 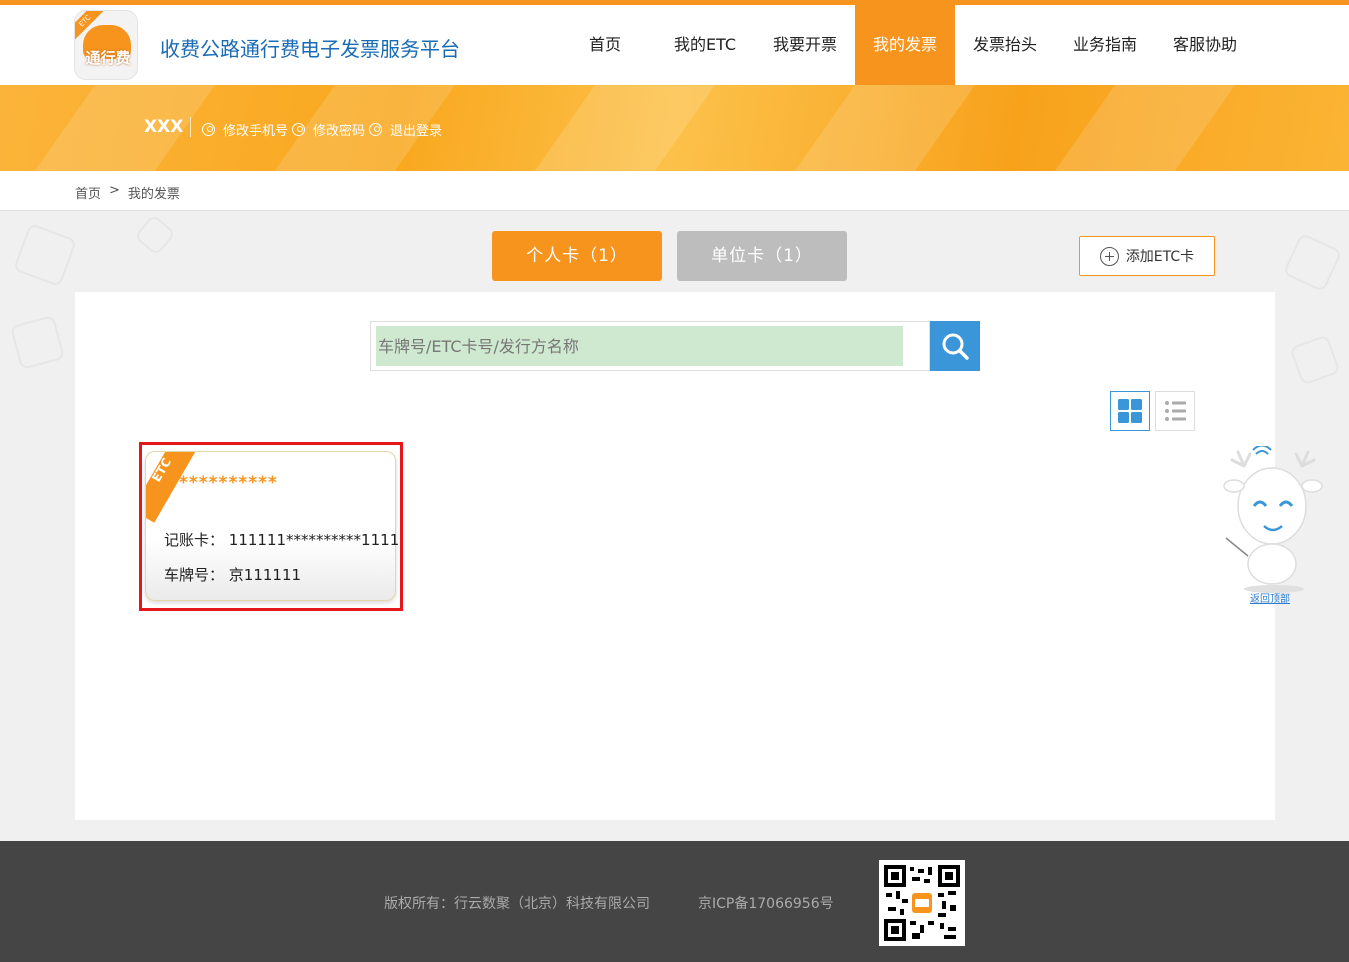 What do you see at coordinates (256, 131) in the screenshot?
I see `change-phone-label: 修改手机号` at bounding box center [256, 131].